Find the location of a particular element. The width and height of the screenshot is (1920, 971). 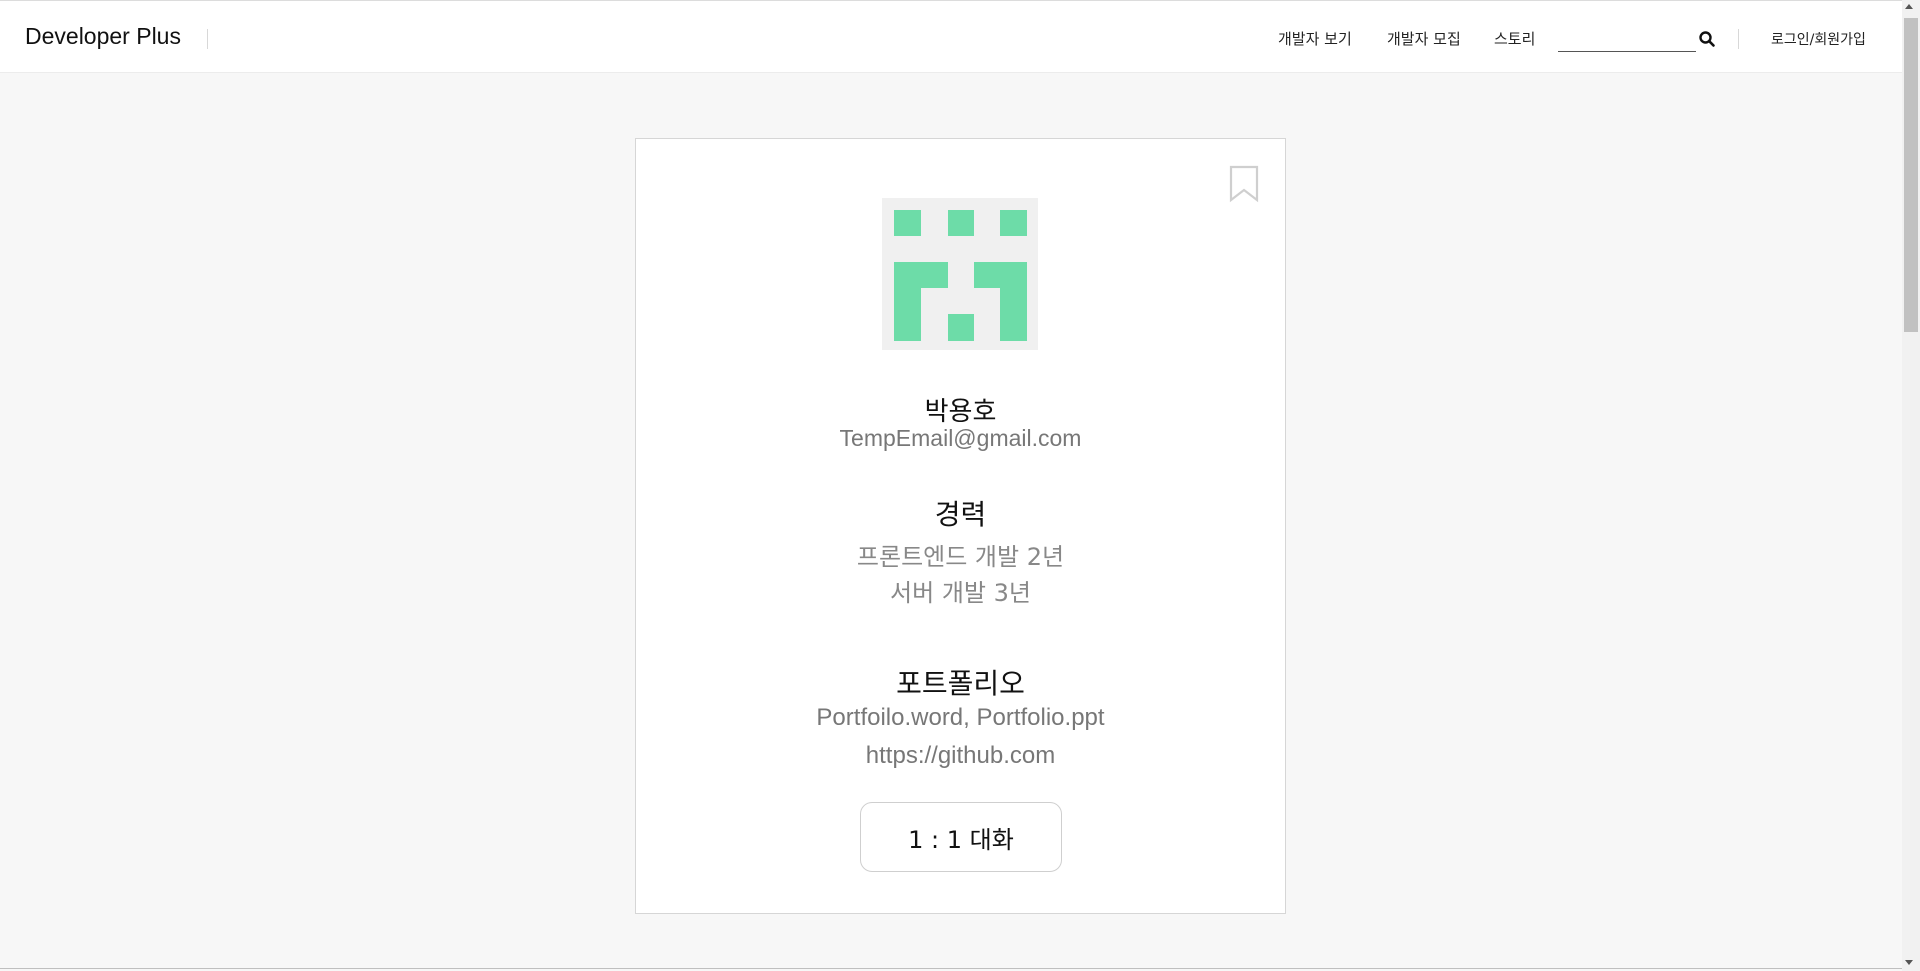

login-signup-link: 로그인/회원가입 is located at coordinates (1818, 39).